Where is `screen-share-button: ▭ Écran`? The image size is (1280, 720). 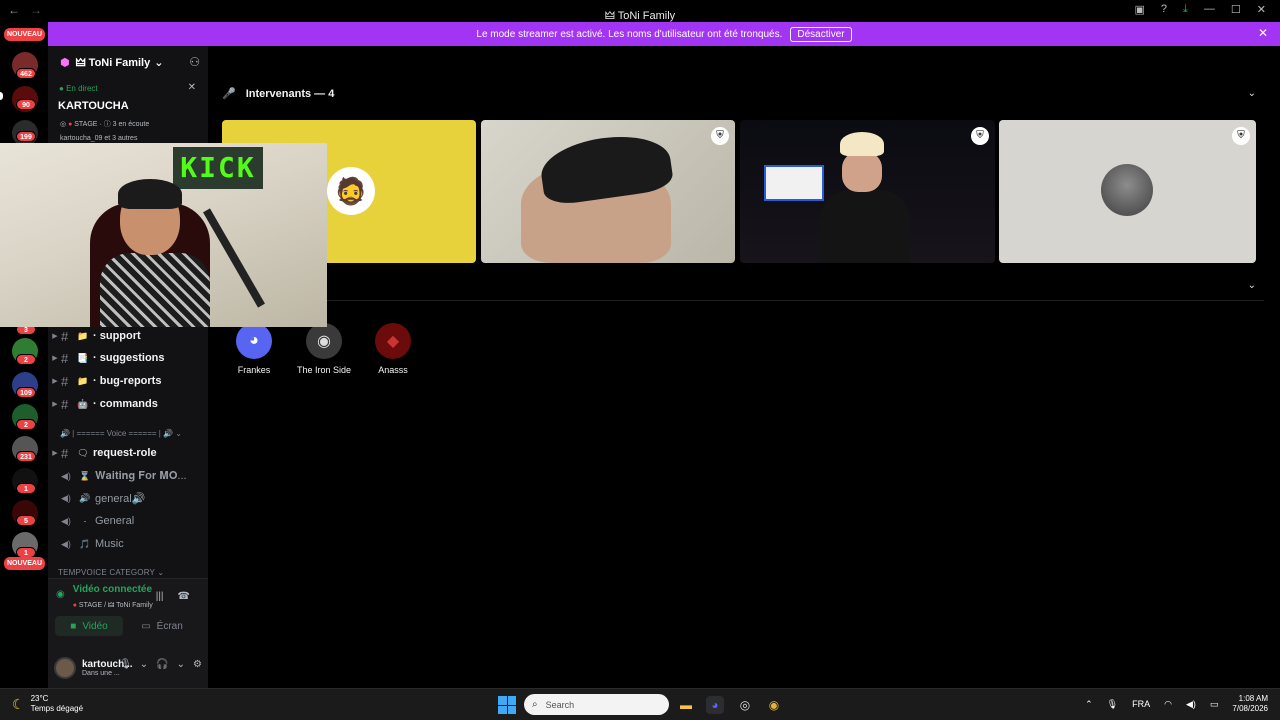 screen-share-button: ▭ Écran is located at coordinates (162, 626).